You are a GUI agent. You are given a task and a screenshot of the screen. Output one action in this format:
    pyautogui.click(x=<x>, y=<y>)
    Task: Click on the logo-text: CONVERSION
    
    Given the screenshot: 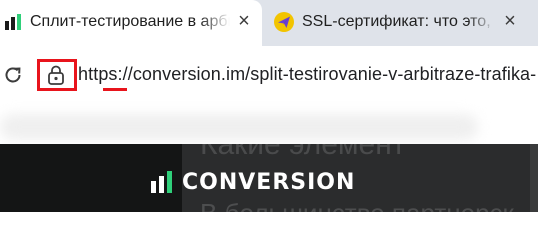 What is the action you would take?
    pyautogui.click(x=269, y=182)
    